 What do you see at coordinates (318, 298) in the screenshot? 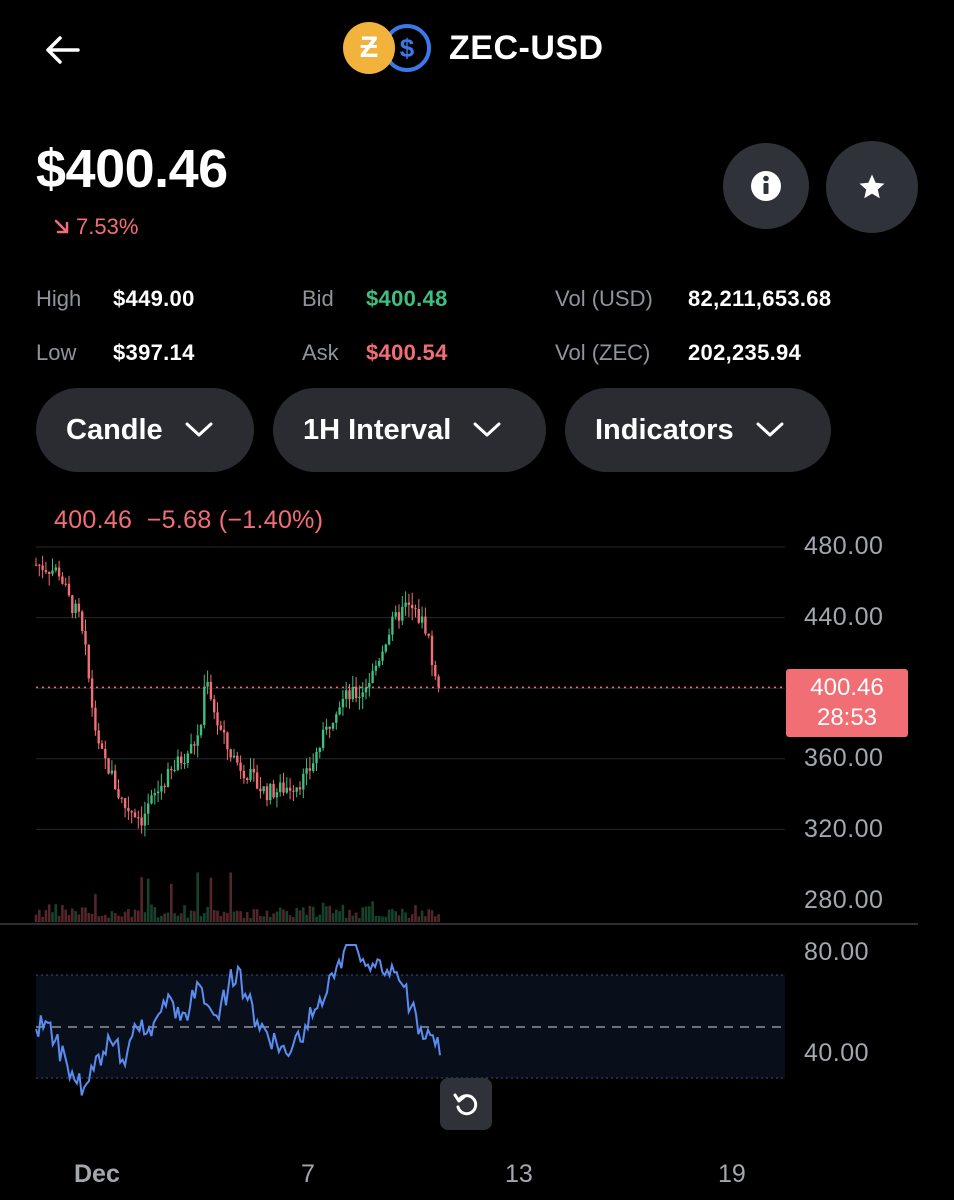
I see `bid-label: Bid` at bounding box center [318, 298].